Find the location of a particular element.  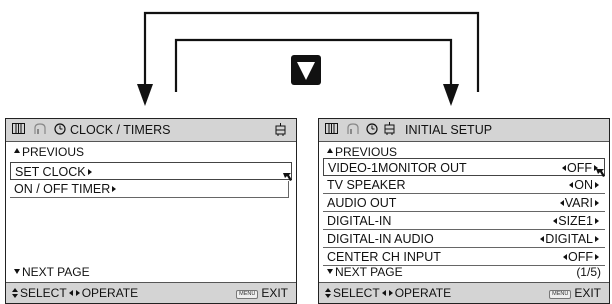

setting-row-audio-out: AUDIO OUT VARI is located at coordinates (464, 203).